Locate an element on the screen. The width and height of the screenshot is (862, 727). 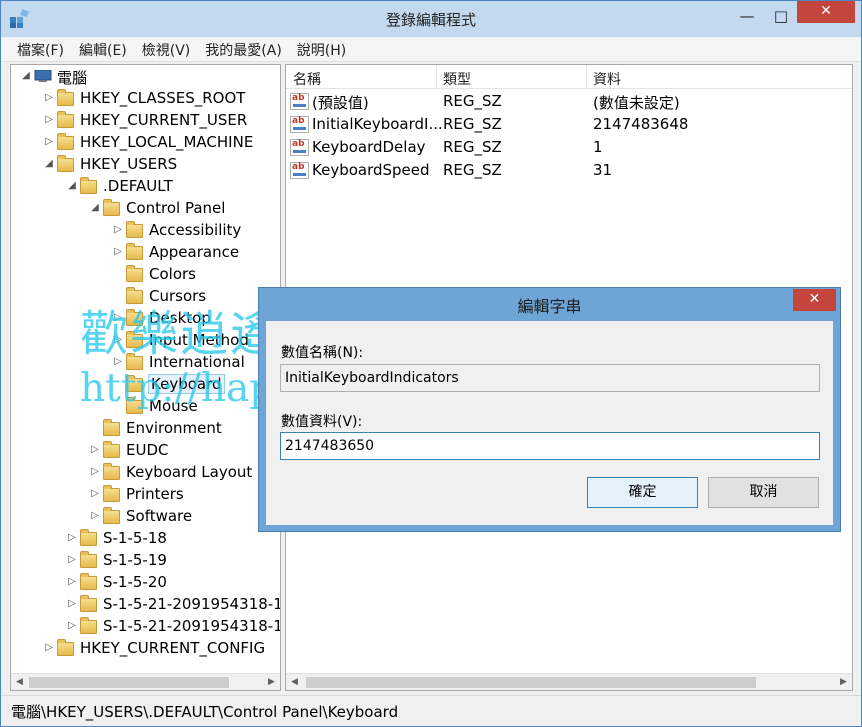
tree-node: Keyboard is located at coordinates (145, 385).